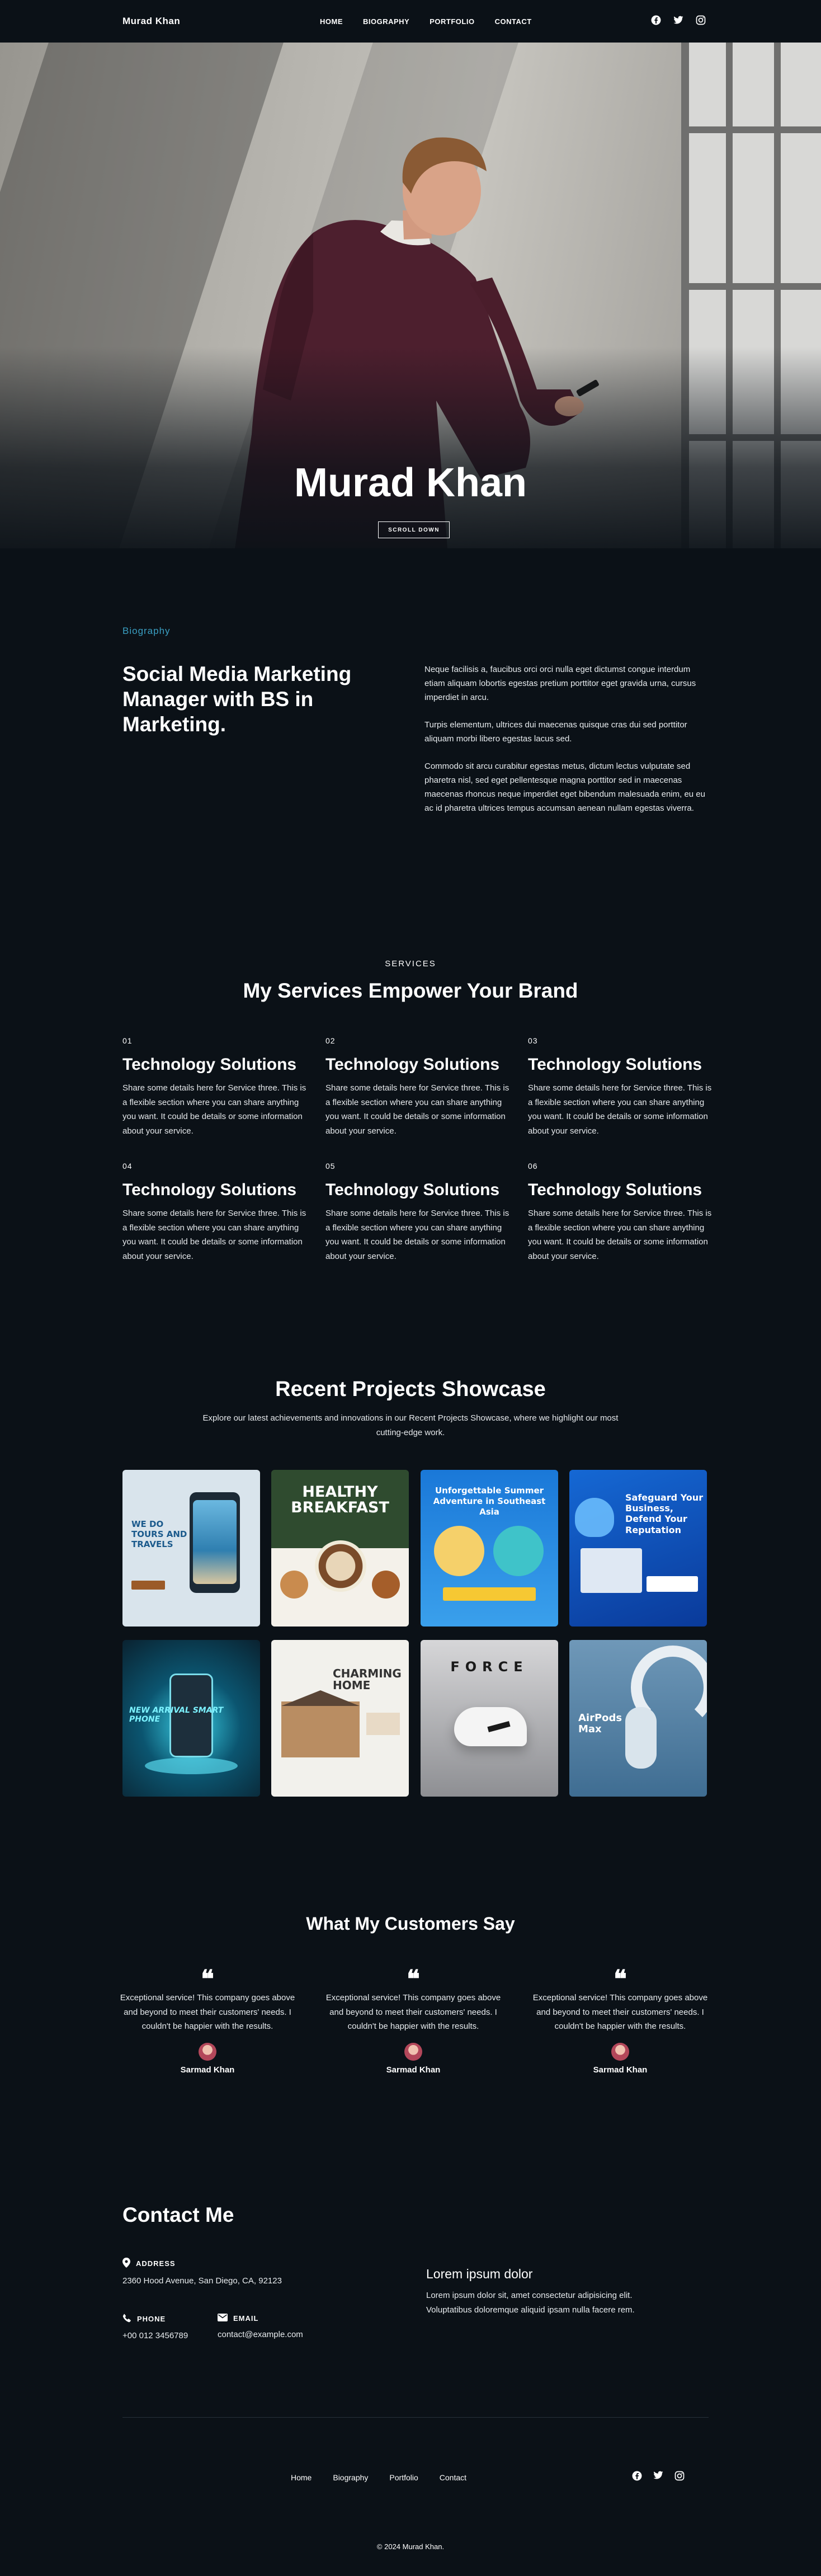 The image size is (821, 2576). Describe the element at coordinates (260, 2326) in the screenshot. I see `contact-email: EMAIL contact@example.com` at that location.